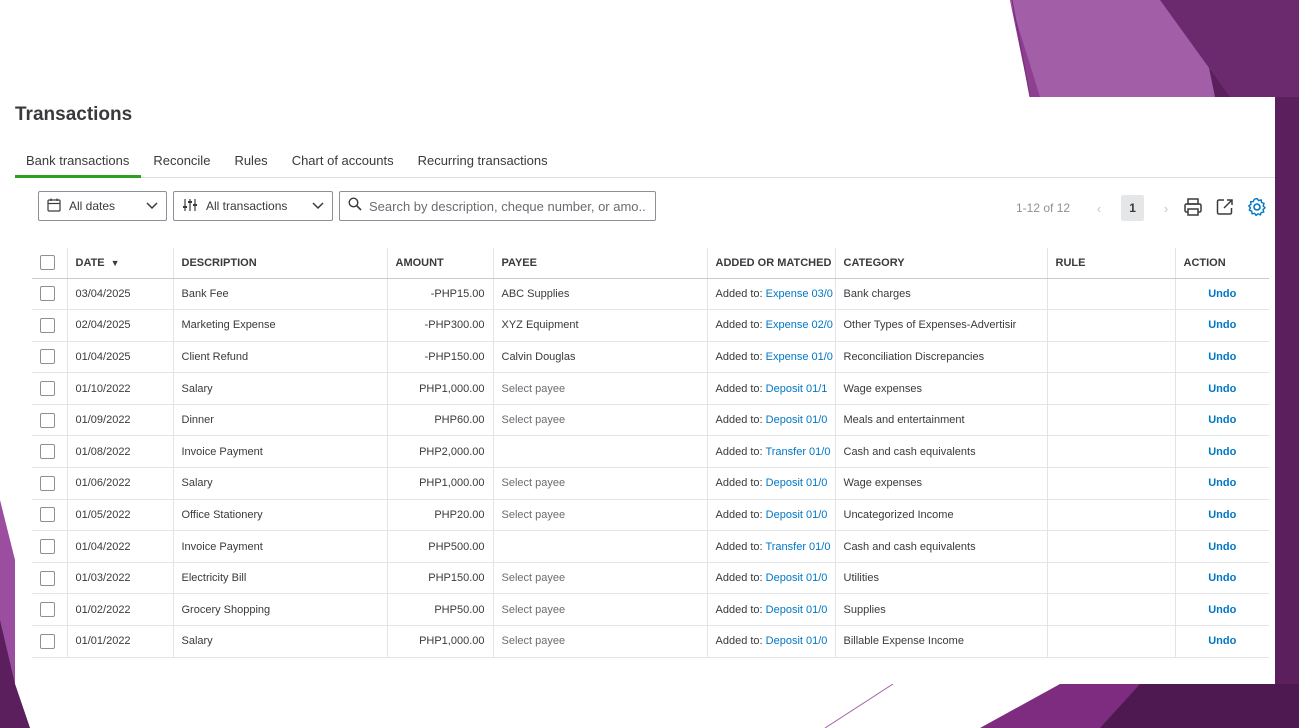 This screenshot has width=1299, height=728. Describe the element at coordinates (1166, 208) in the screenshot. I see `chevron-right-icon: ›` at that location.